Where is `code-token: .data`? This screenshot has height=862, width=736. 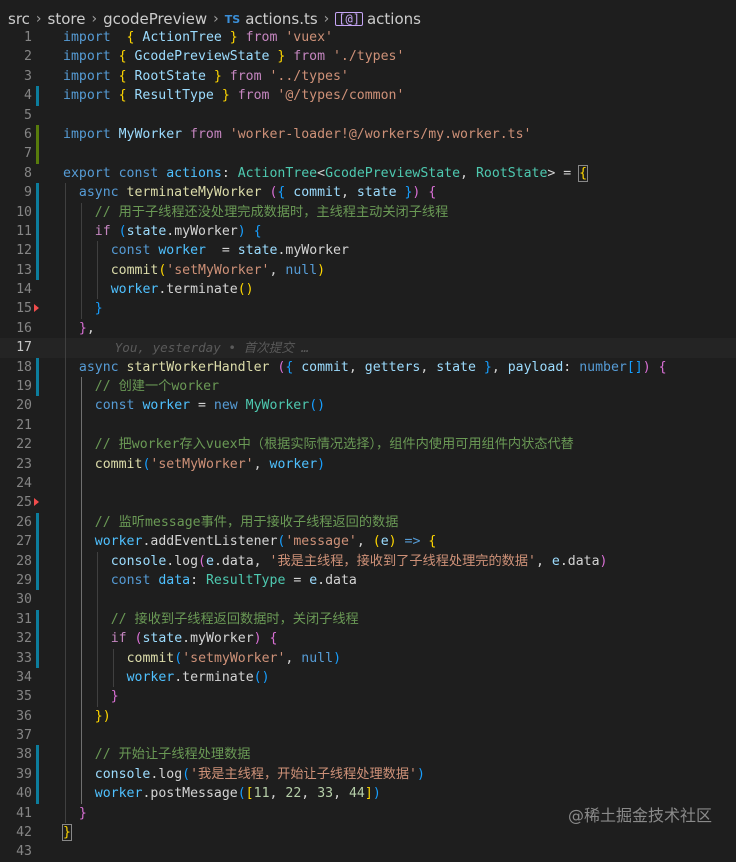 code-token: .data is located at coordinates (233, 561).